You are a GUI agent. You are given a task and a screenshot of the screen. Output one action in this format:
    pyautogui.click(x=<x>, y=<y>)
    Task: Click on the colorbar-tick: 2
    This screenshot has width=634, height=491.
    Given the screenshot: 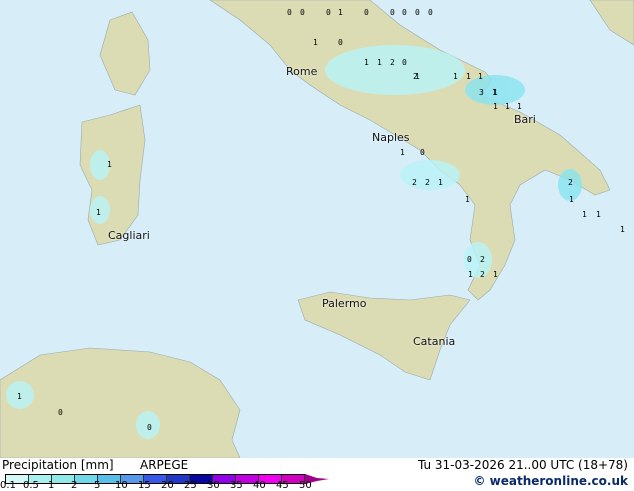 What is the action you would take?
    pyautogui.click(x=74, y=485)
    